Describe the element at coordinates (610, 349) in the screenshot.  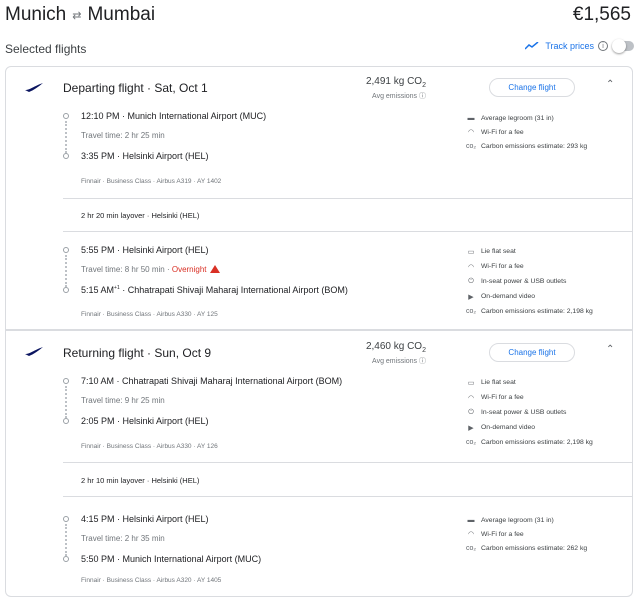
I see `collapse-returning-icon: ⌃` at that location.